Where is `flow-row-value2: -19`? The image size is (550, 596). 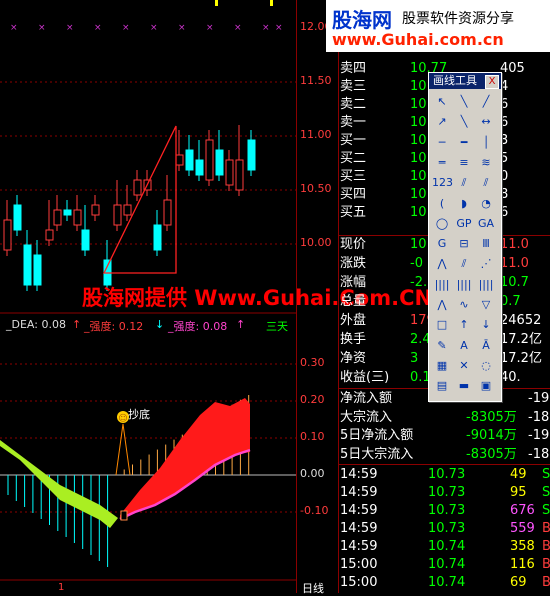 flow-row-value2: -19 is located at coordinates (539, 435).